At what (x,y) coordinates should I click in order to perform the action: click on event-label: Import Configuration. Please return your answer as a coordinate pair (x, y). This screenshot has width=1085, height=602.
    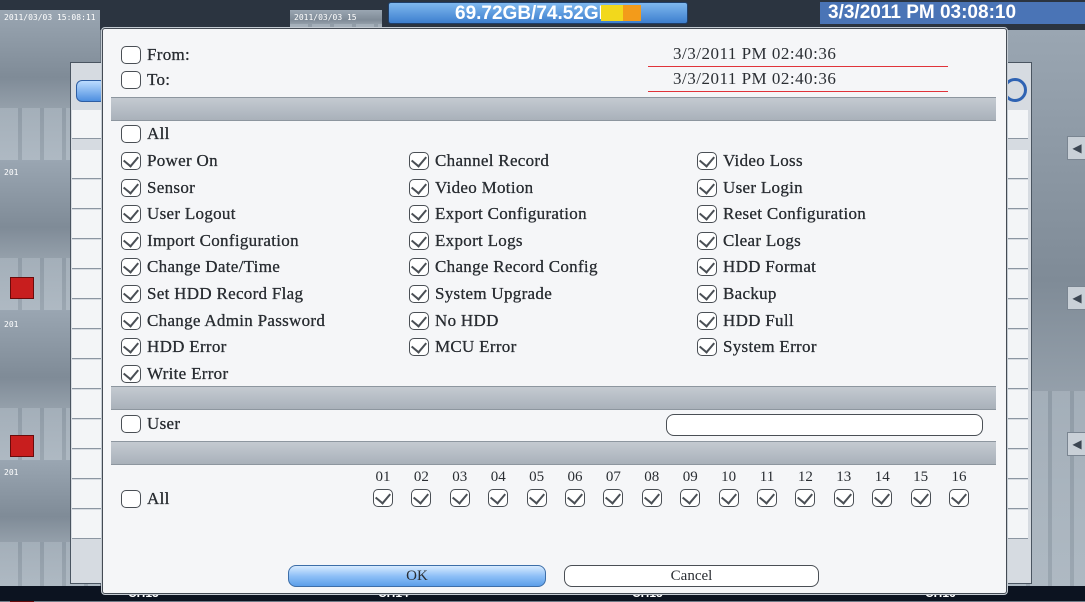
    Looking at the image, I should click on (223, 240).